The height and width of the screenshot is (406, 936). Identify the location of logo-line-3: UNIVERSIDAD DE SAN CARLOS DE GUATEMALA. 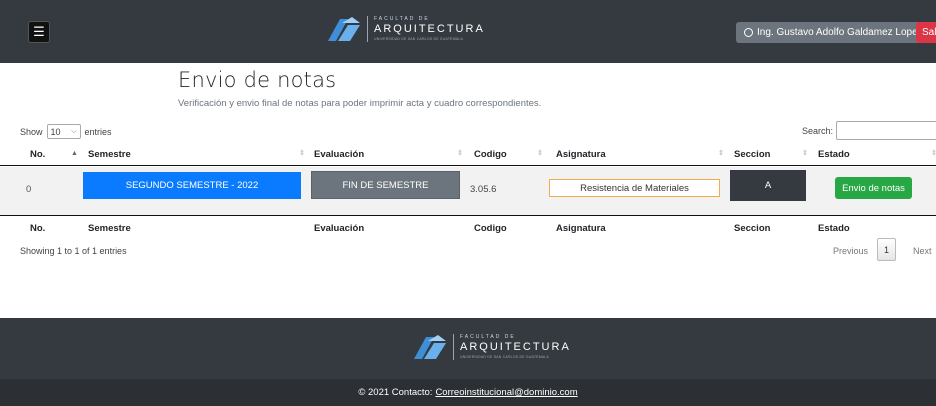
(419, 38).